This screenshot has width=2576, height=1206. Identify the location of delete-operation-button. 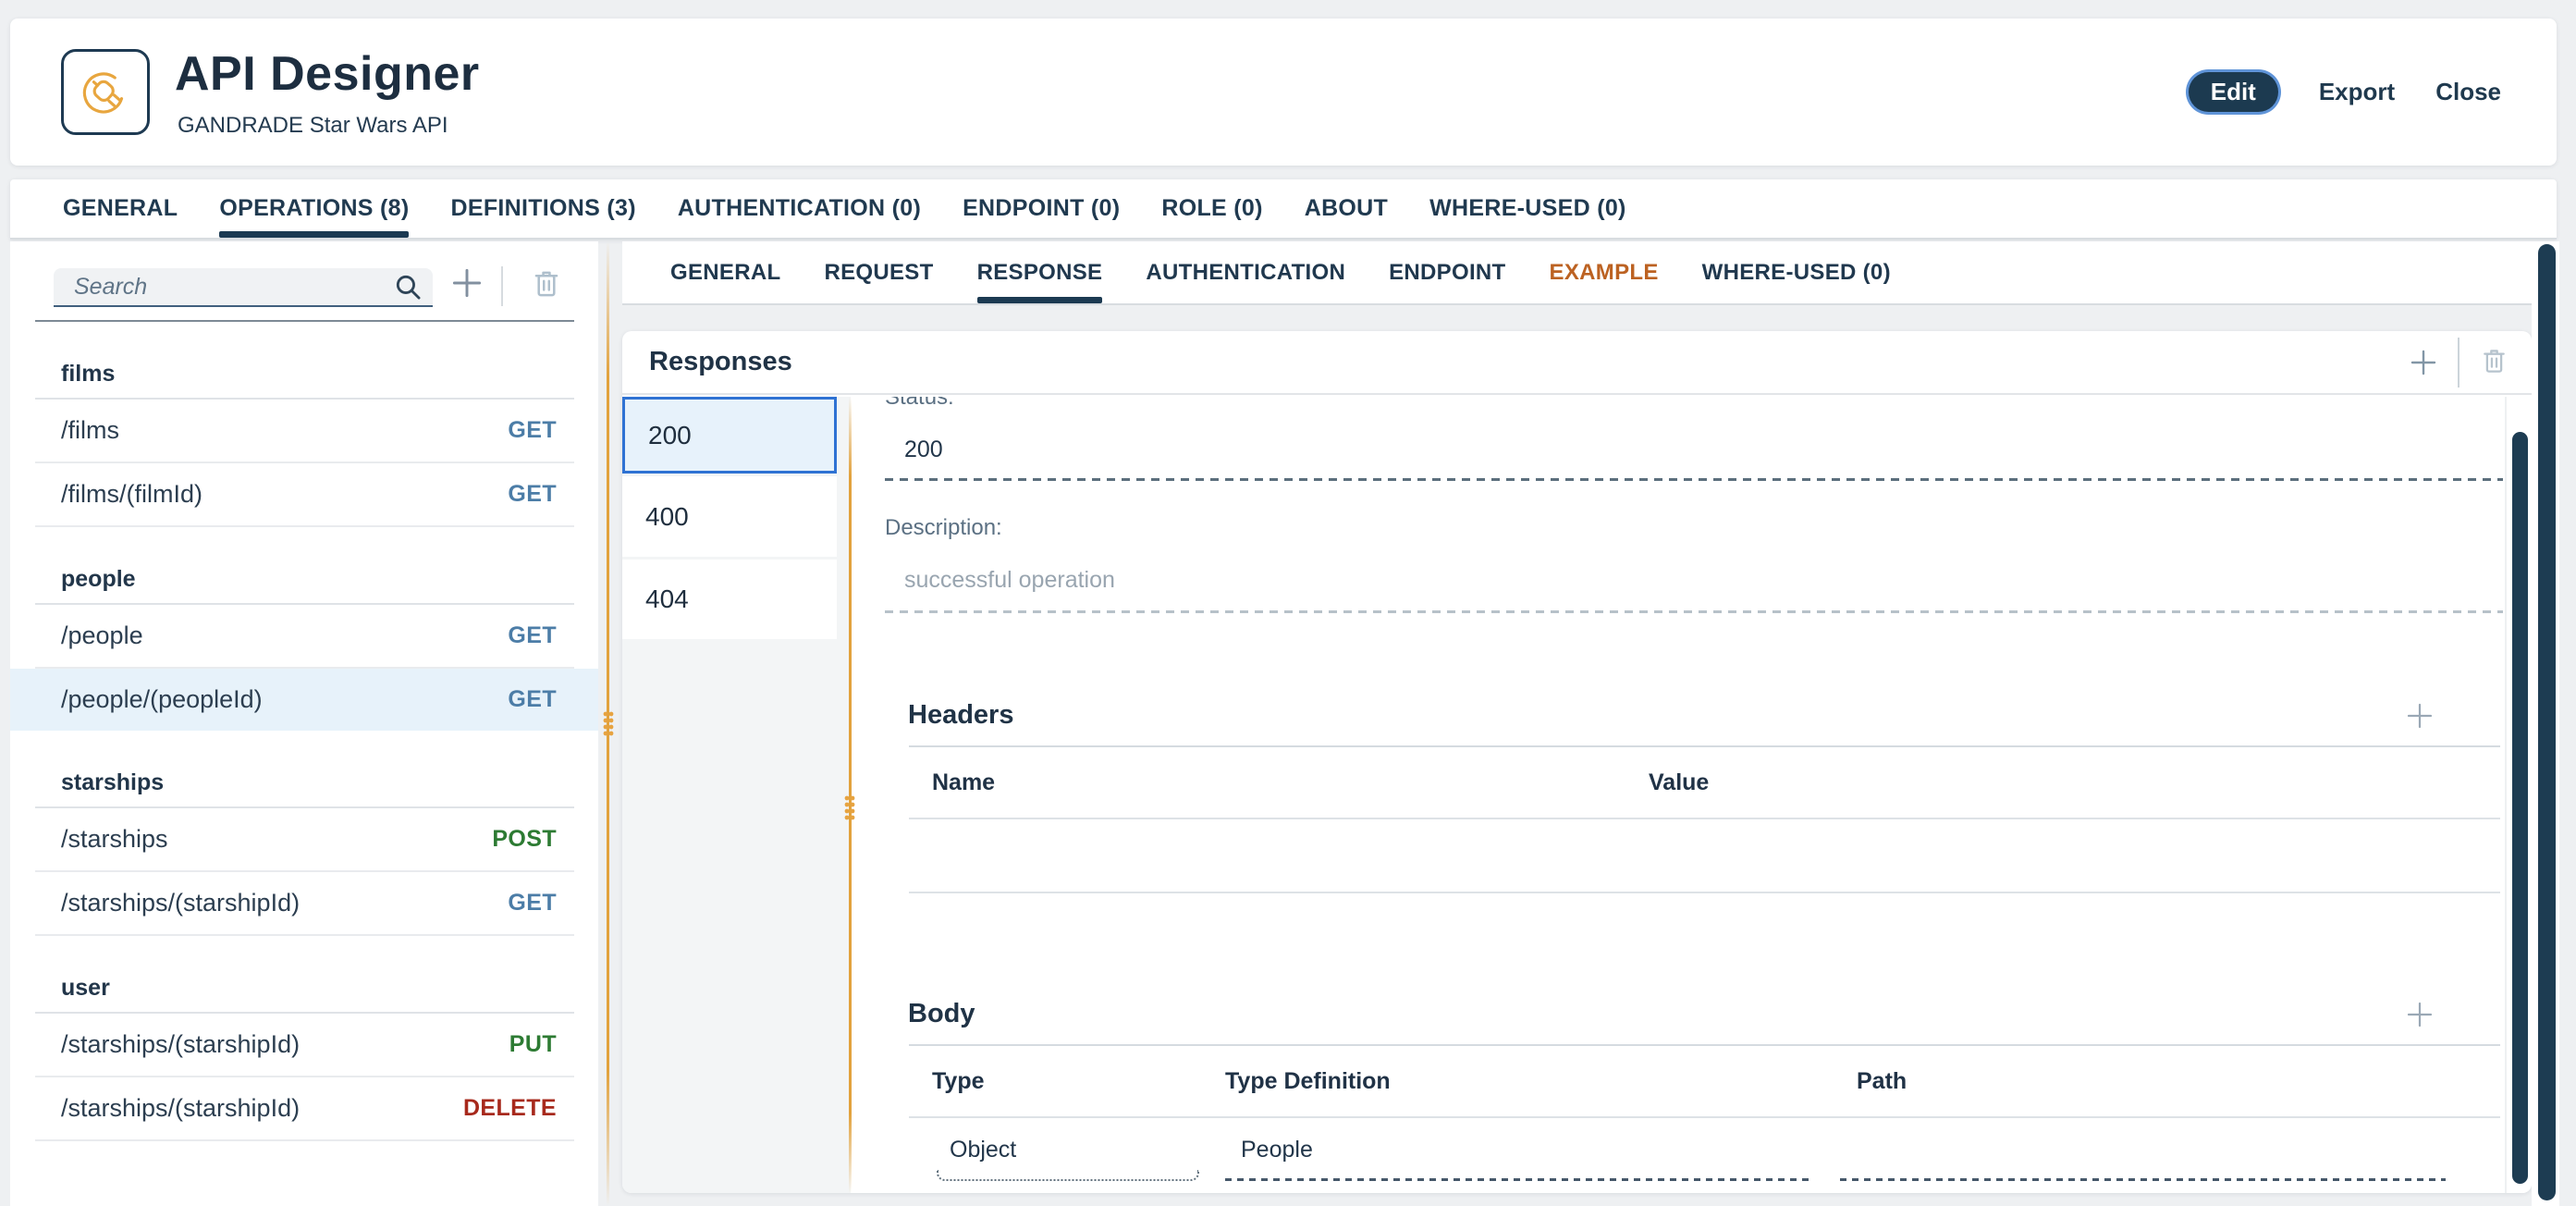
(546, 284).